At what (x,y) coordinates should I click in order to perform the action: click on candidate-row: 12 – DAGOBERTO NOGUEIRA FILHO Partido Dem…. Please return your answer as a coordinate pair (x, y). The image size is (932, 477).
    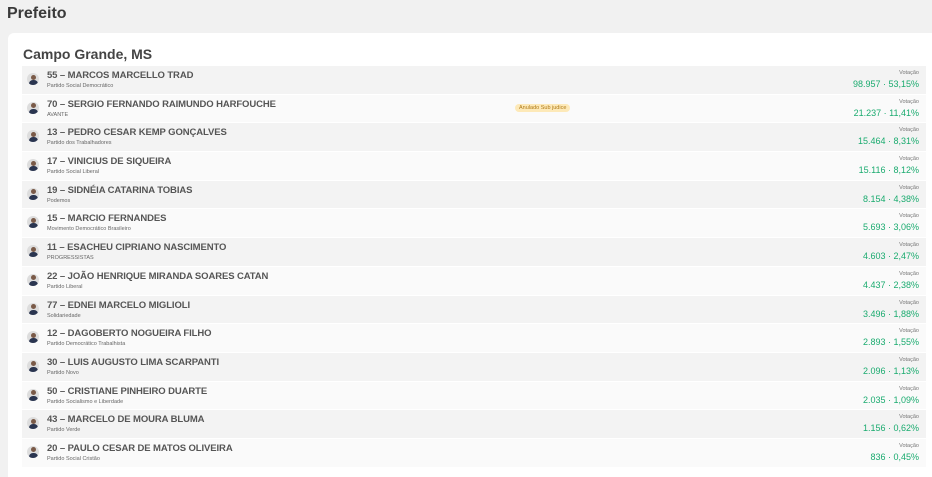
    Looking at the image, I should click on (474, 338).